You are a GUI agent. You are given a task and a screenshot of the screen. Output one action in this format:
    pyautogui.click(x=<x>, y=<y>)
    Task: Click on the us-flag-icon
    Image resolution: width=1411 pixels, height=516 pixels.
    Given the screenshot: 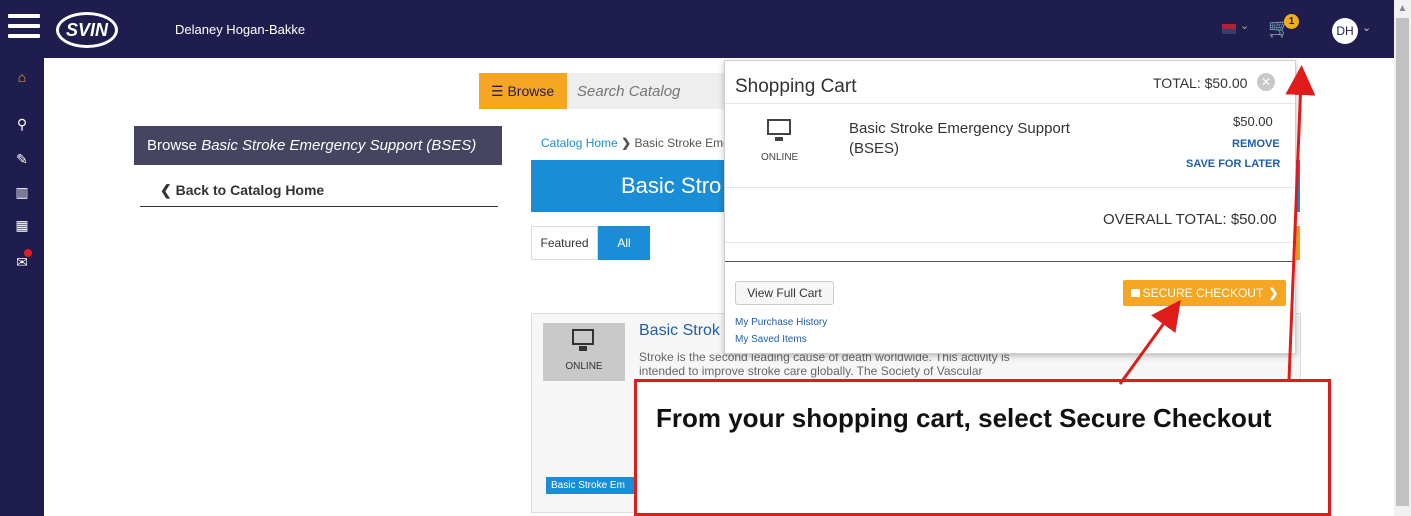 What is the action you would take?
    pyautogui.click(x=1229, y=29)
    